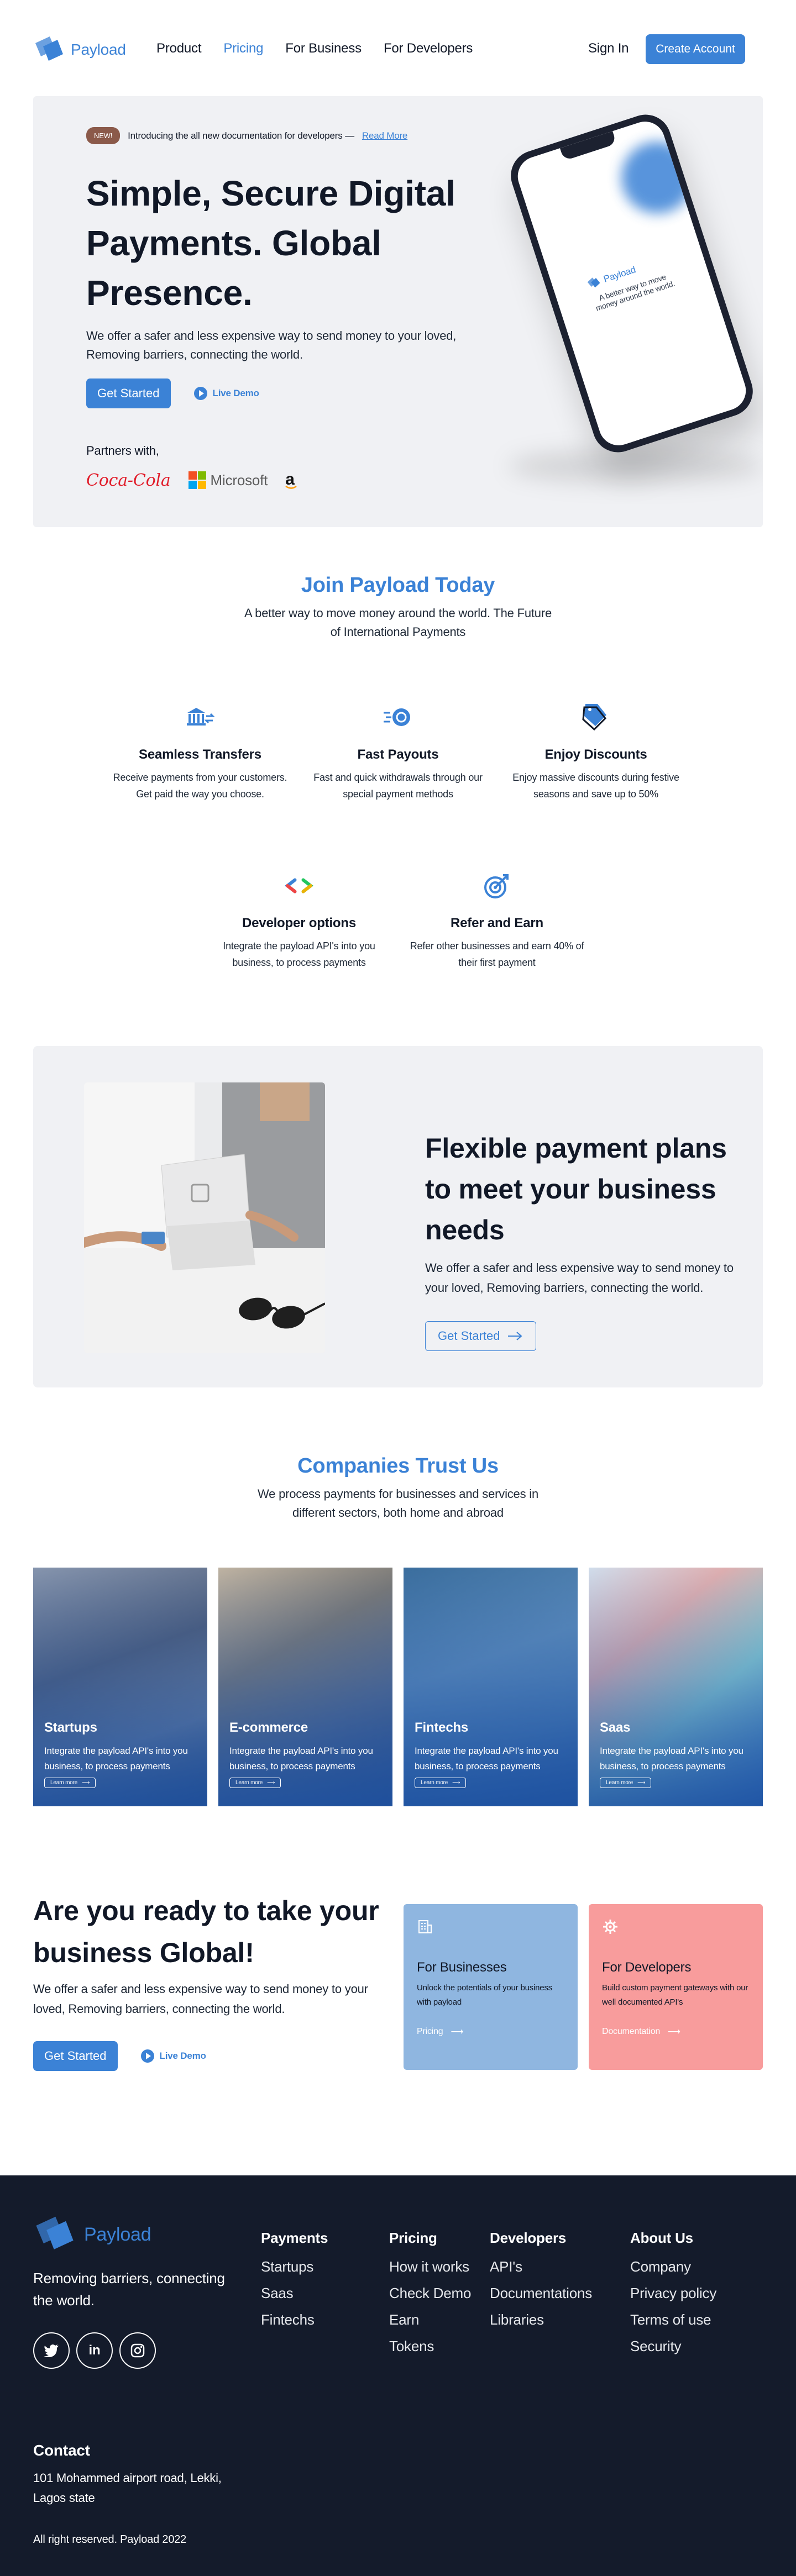 The image size is (796, 2576). I want to click on bank-transfer-icon, so click(201, 717).